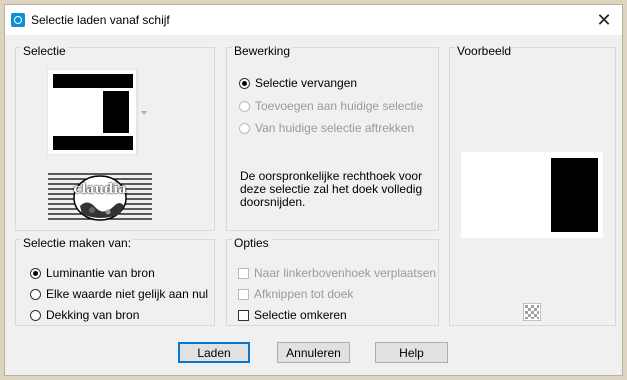 This screenshot has height=380, width=627. Describe the element at coordinates (532, 312) in the screenshot. I see `checkerboard-icon` at that location.